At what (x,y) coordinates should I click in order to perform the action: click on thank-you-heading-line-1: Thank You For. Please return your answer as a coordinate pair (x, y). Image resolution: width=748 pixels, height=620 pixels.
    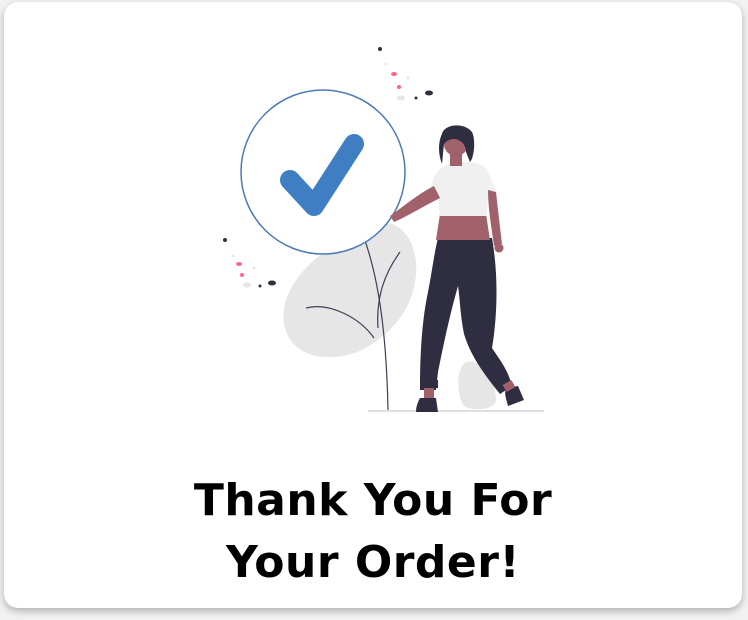
    Looking at the image, I should click on (373, 500).